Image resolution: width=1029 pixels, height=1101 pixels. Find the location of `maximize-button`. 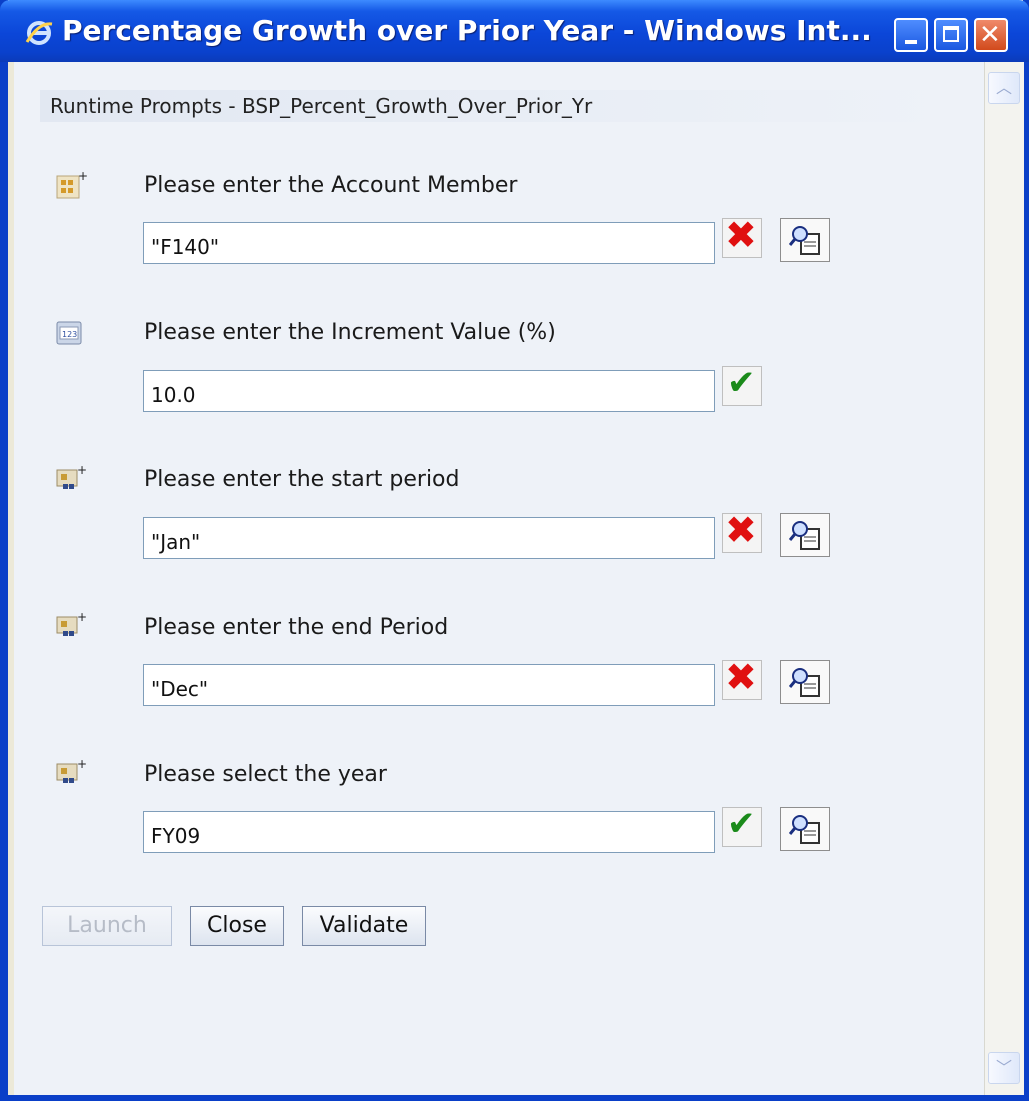

maximize-button is located at coordinates (951, 35).